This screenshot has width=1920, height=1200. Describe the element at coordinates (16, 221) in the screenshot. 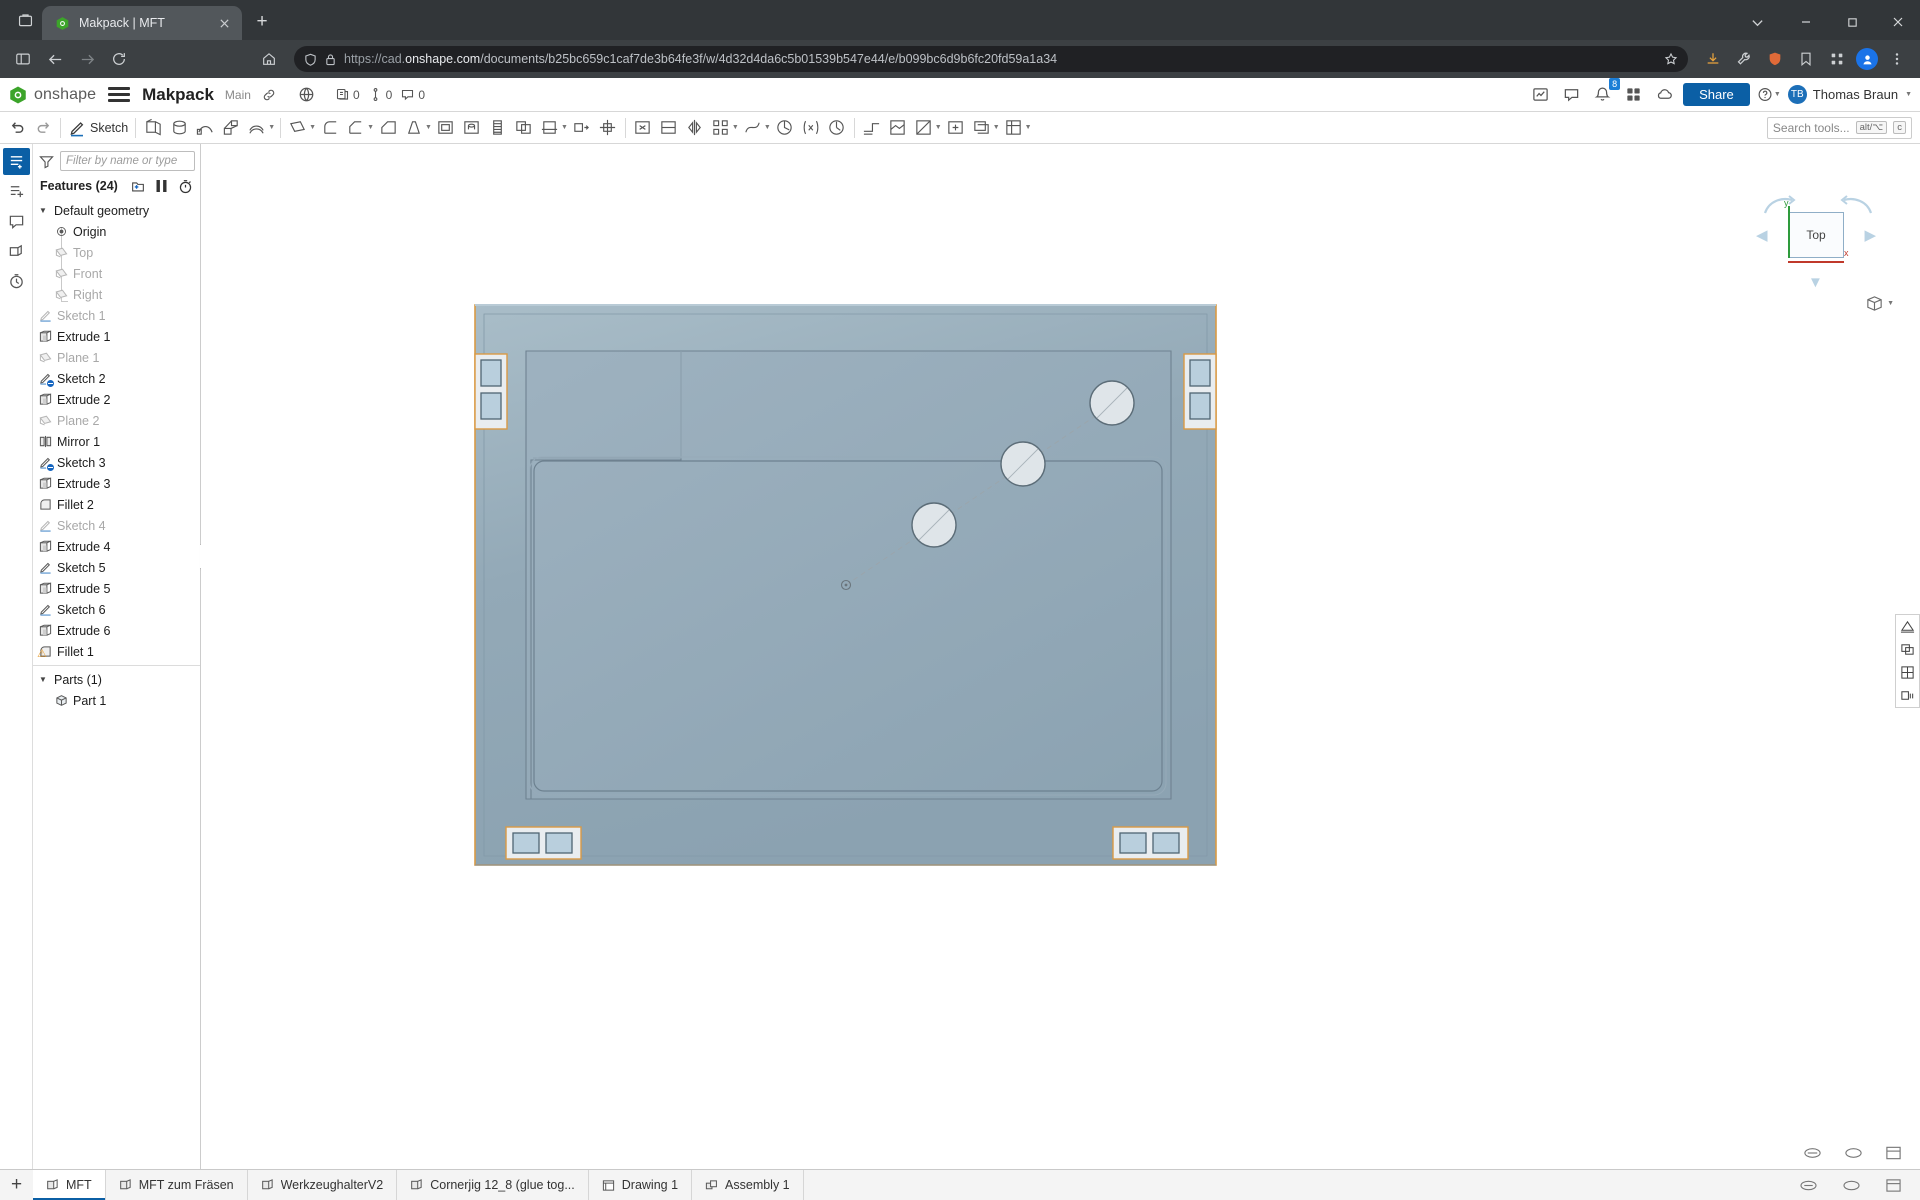

I see `sidebar-item-comments` at that location.